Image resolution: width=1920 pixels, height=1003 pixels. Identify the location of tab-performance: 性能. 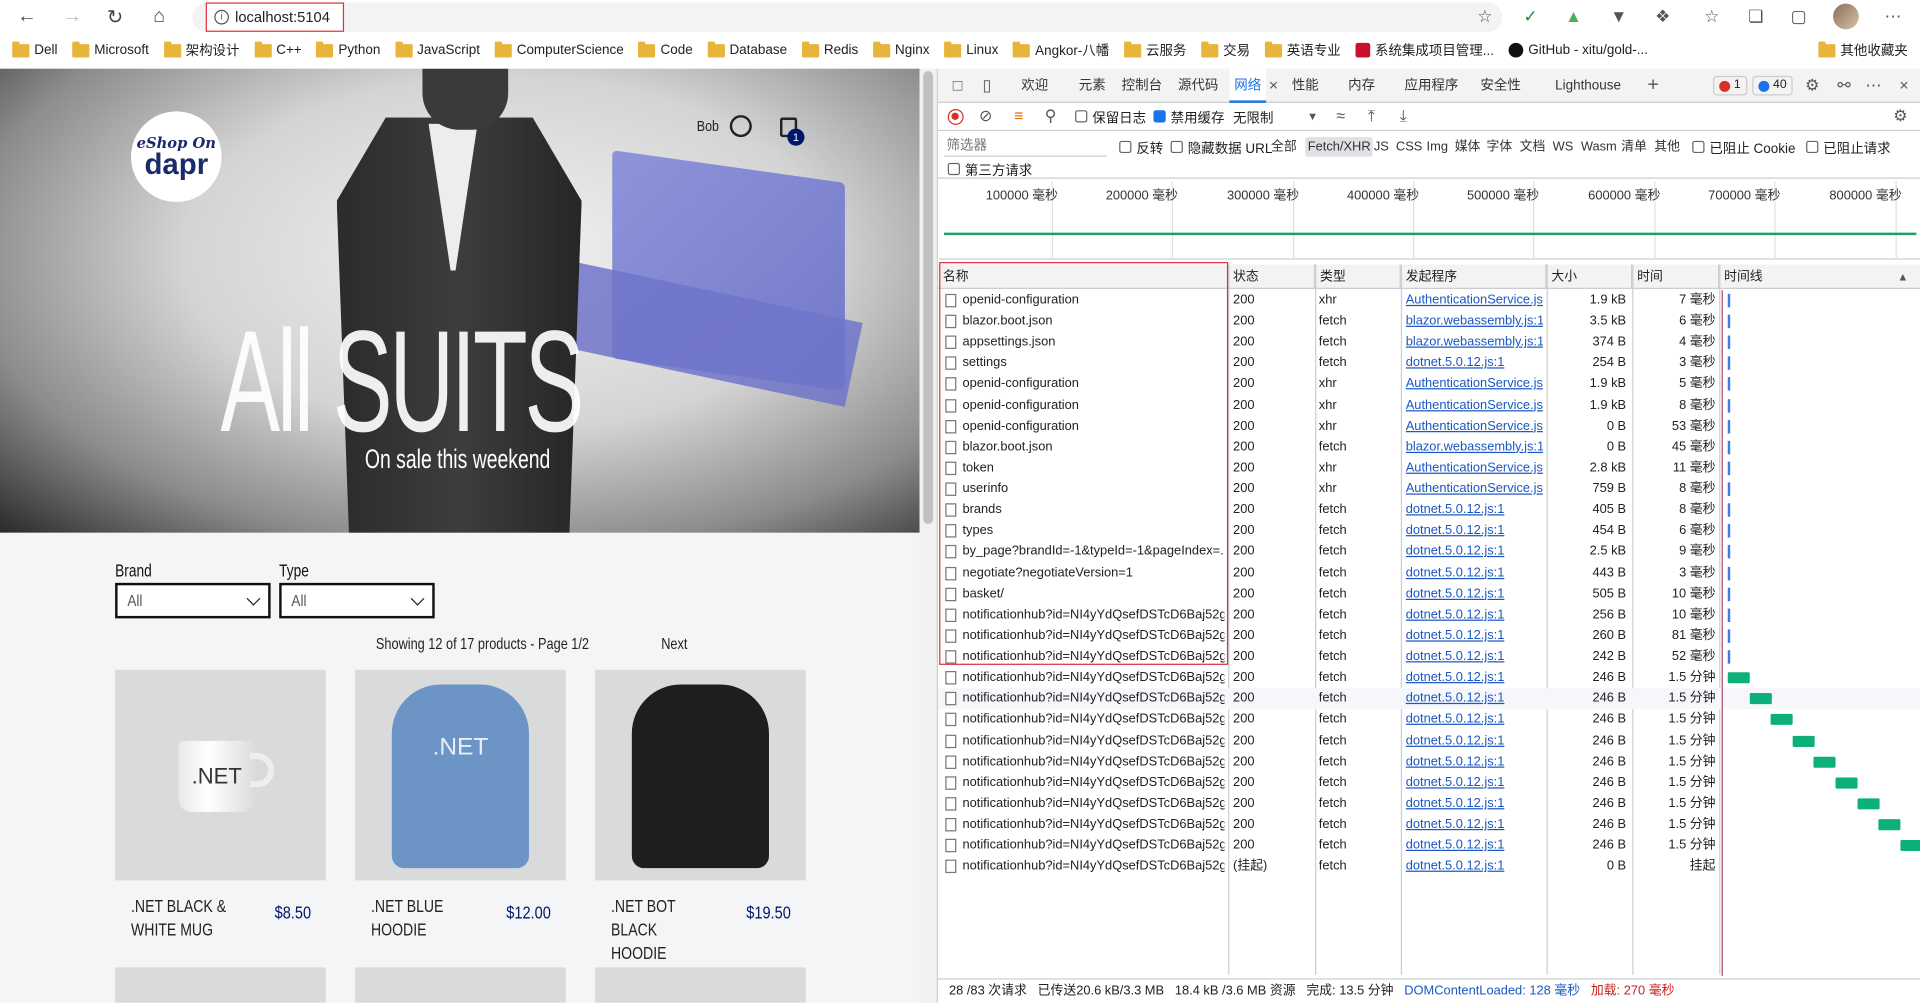
(1305, 86).